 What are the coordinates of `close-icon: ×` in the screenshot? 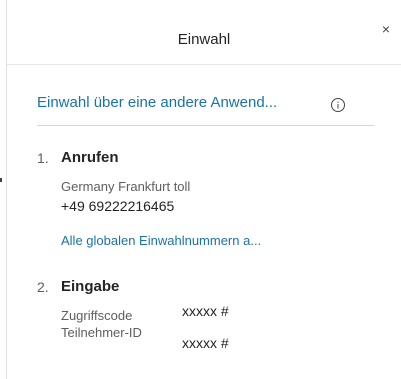 It's located at (386, 29).